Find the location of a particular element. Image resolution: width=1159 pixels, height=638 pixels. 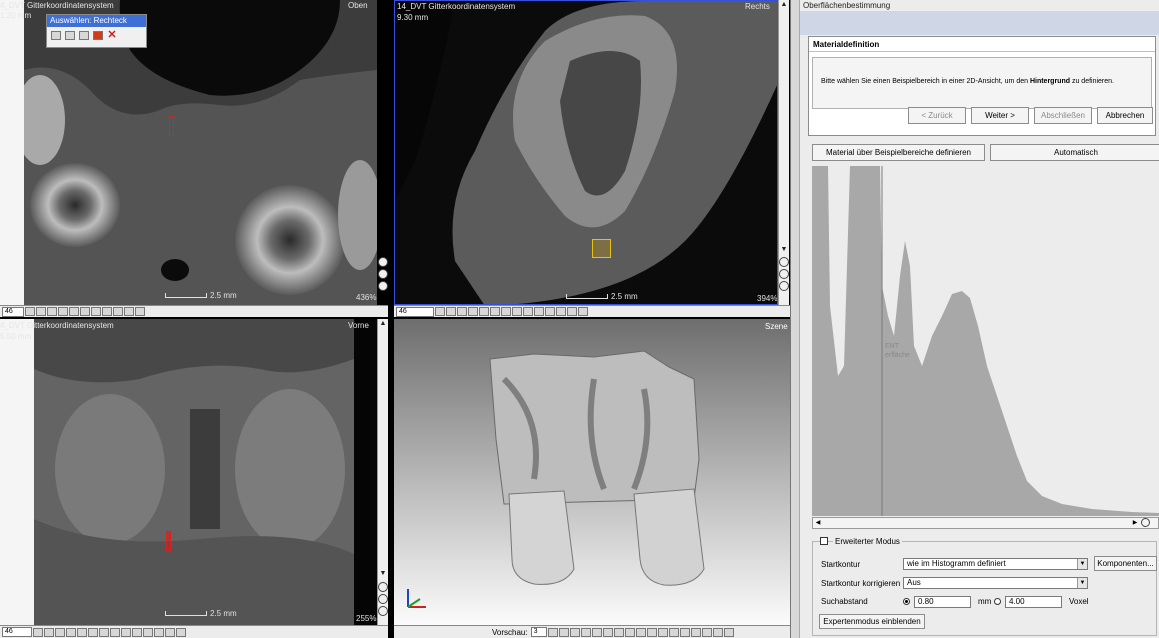

correct-contour-select: Aus ▼ is located at coordinates (995, 583).